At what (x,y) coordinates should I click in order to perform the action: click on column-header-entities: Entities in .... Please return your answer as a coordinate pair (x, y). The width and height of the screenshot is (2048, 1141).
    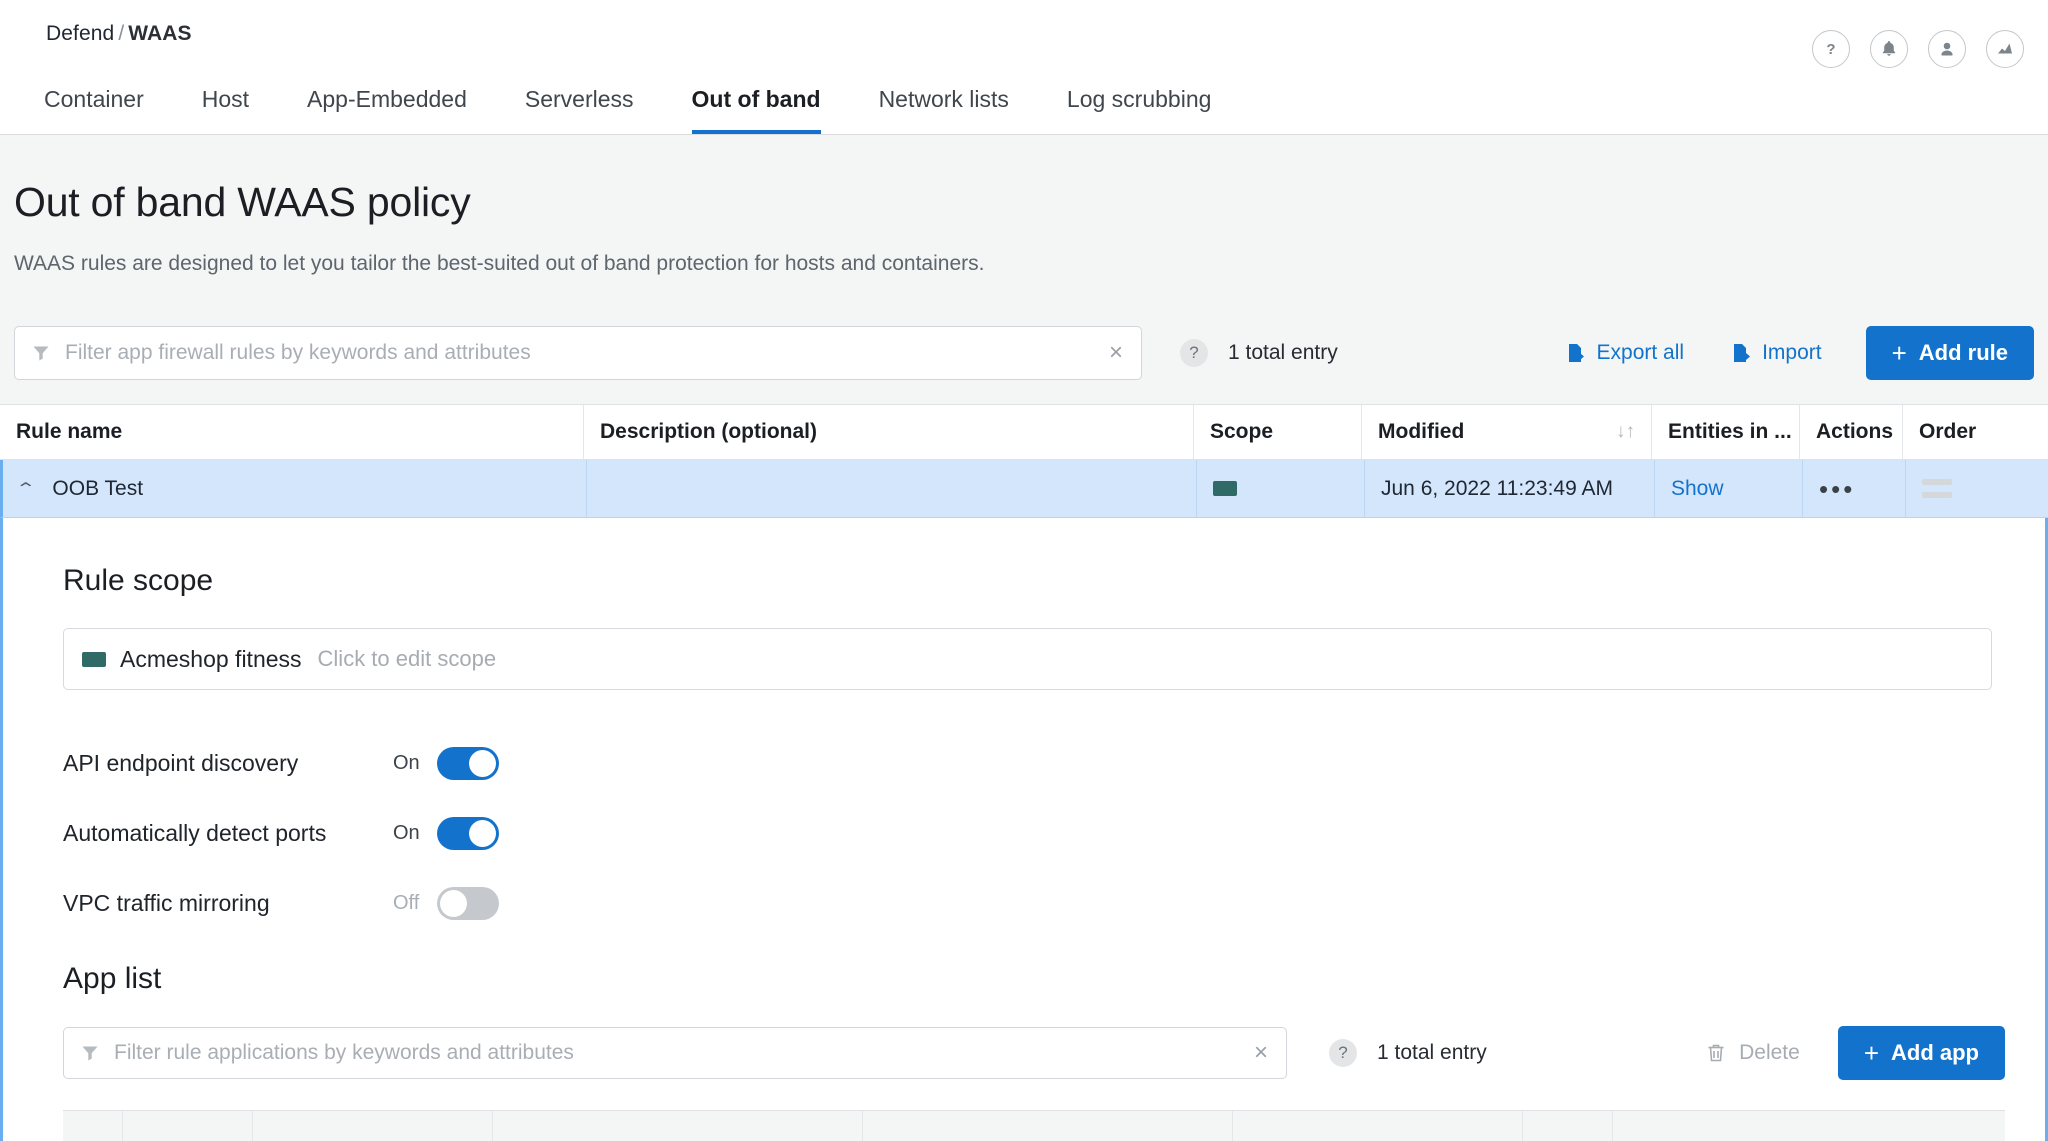
    Looking at the image, I should click on (1726, 432).